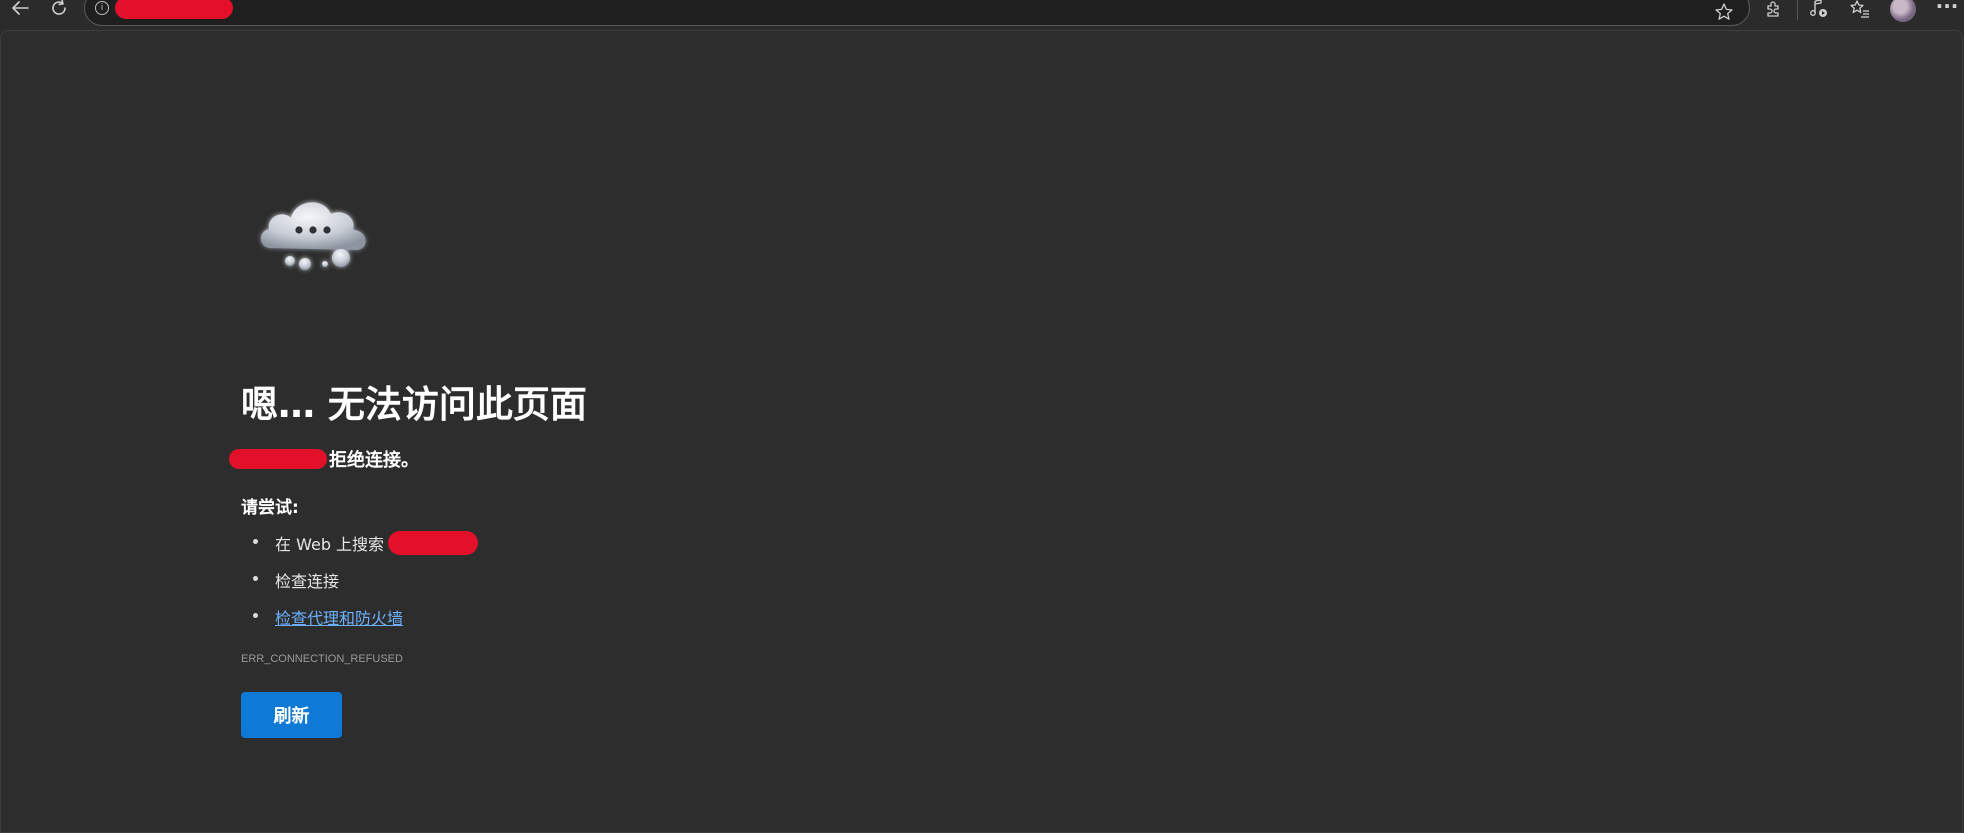 The width and height of the screenshot is (1964, 833). I want to click on suggestion-search-text: 在 Web 上搜索, so click(330, 544).